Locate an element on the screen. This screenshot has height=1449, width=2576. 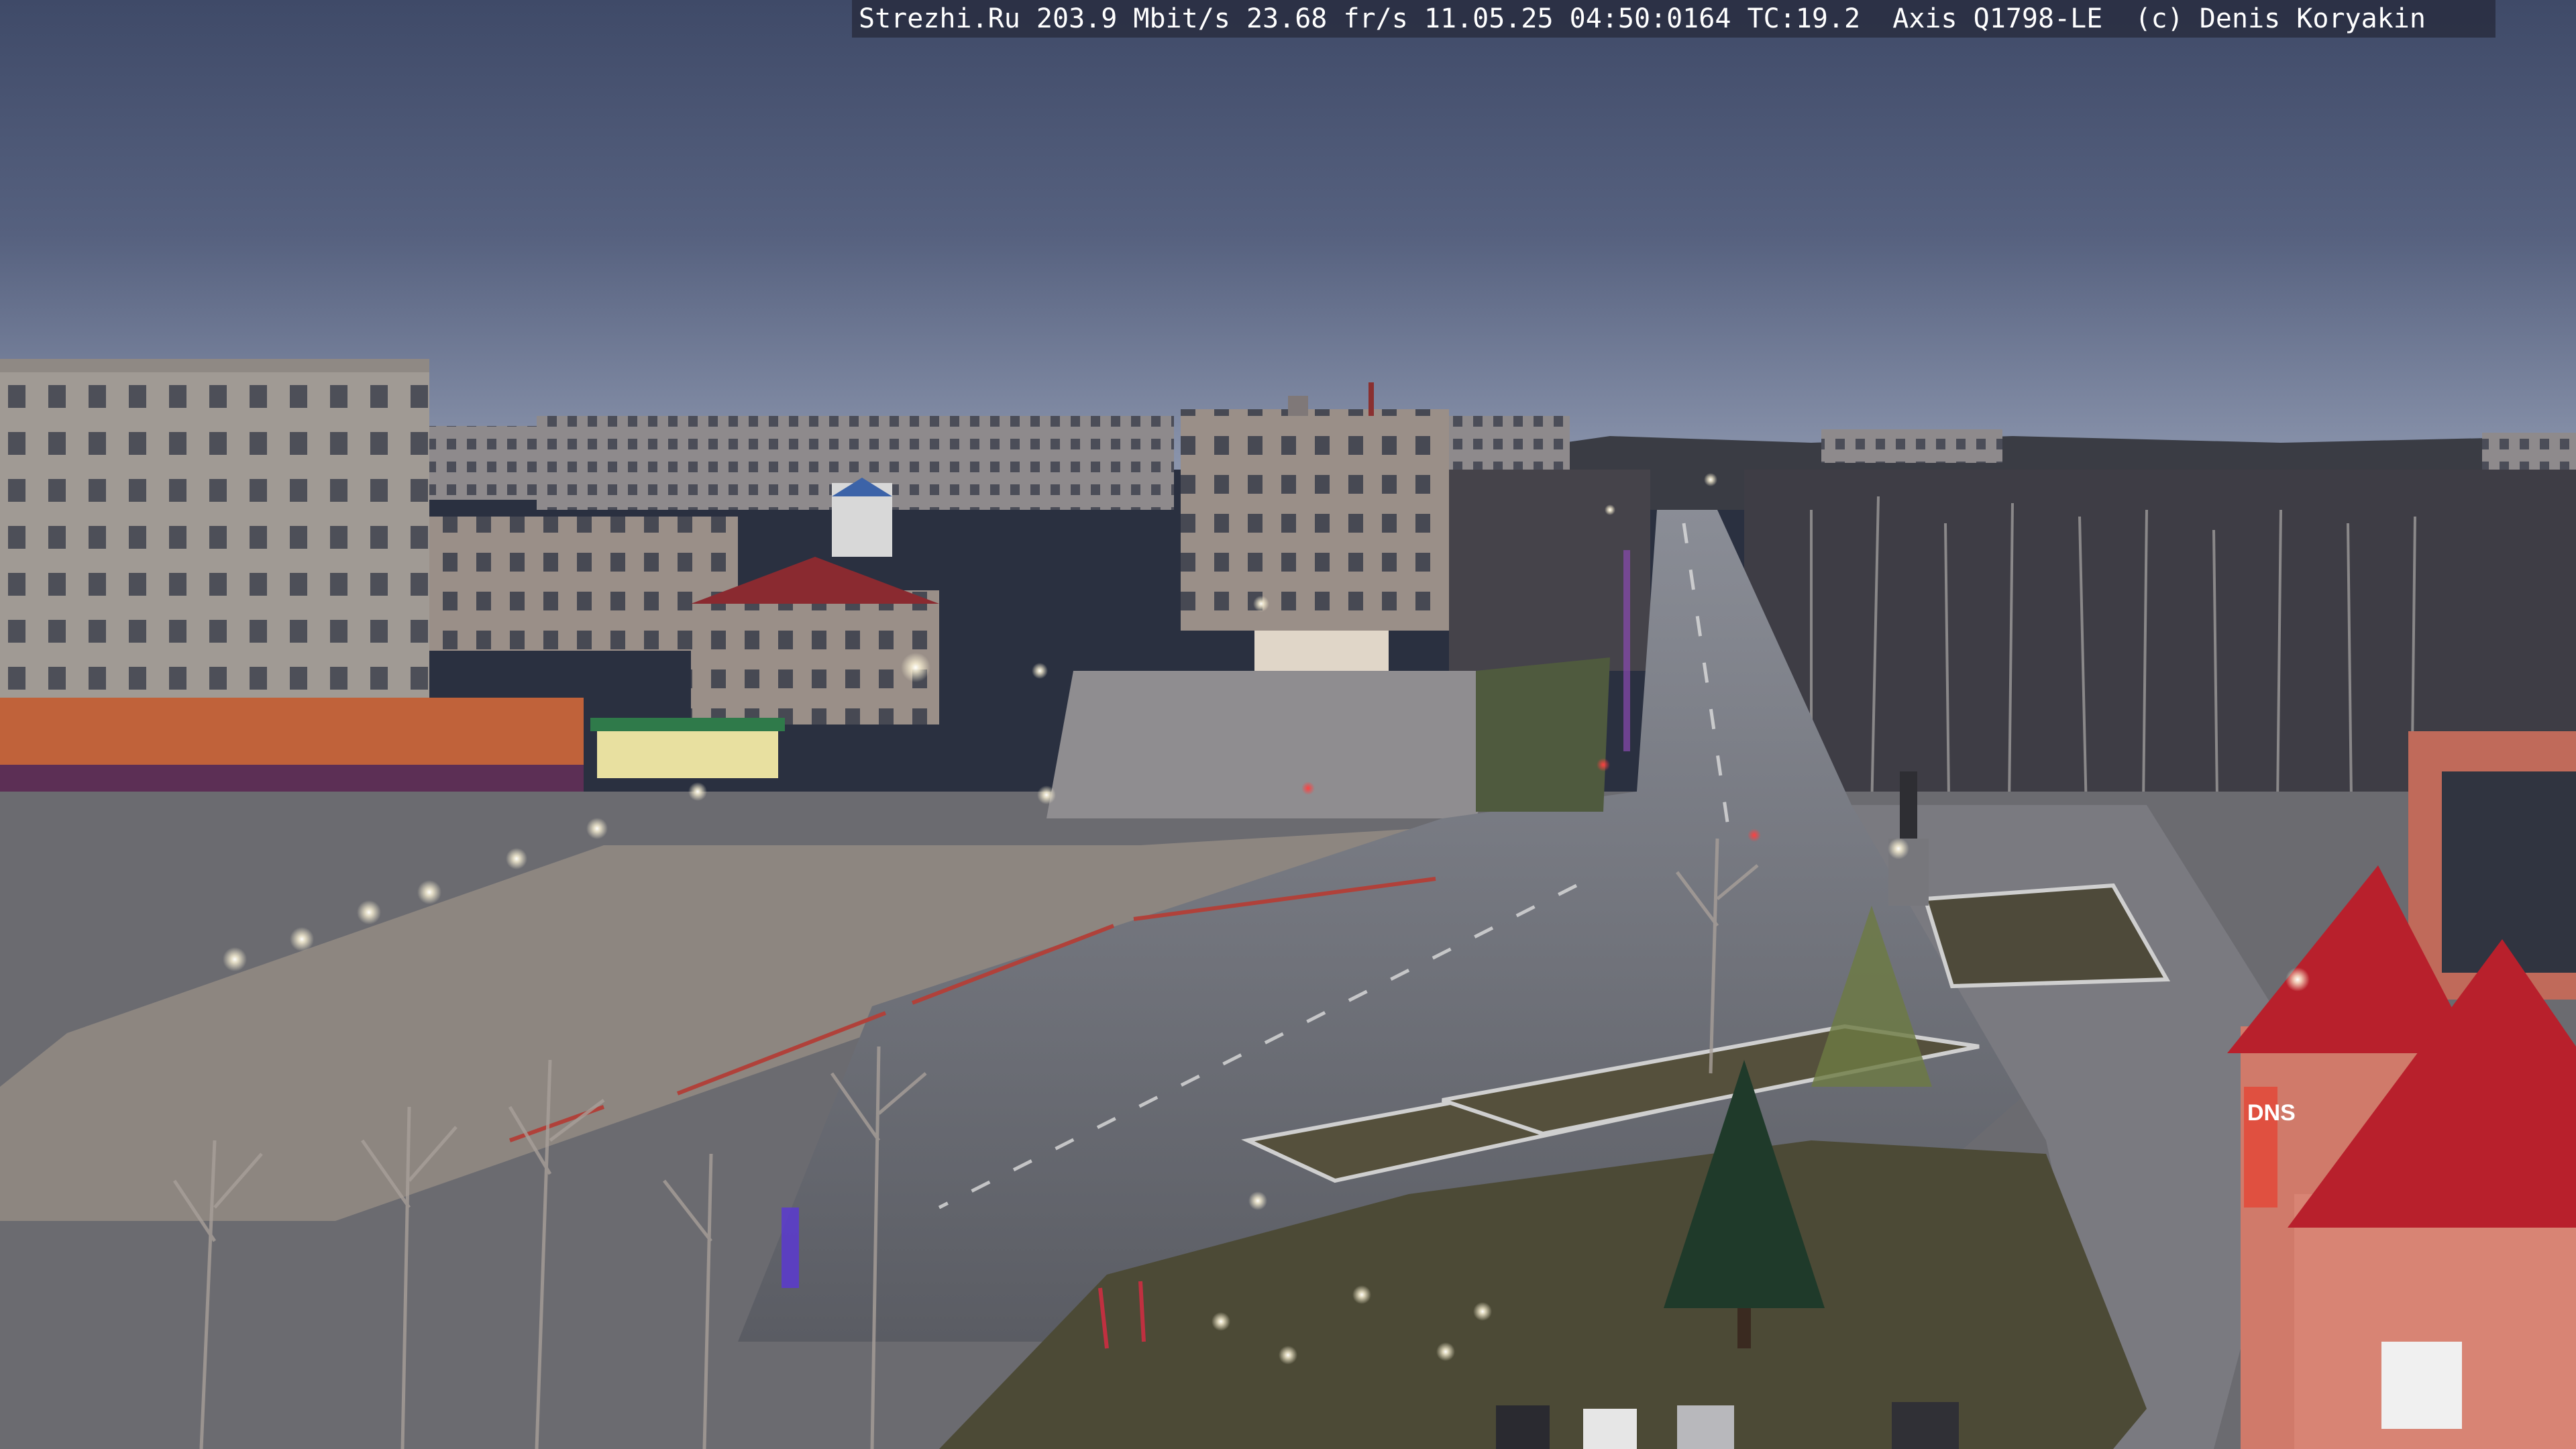
dns-sign: DNS is located at coordinates (2271, 1113).